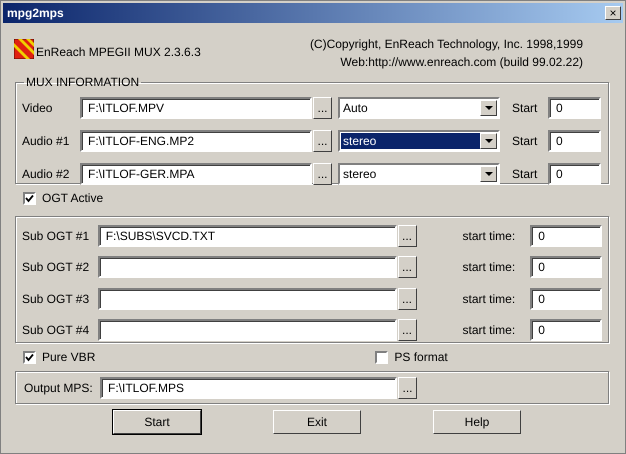  I want to click on window-title: mpg2mps, so click(35, 13).